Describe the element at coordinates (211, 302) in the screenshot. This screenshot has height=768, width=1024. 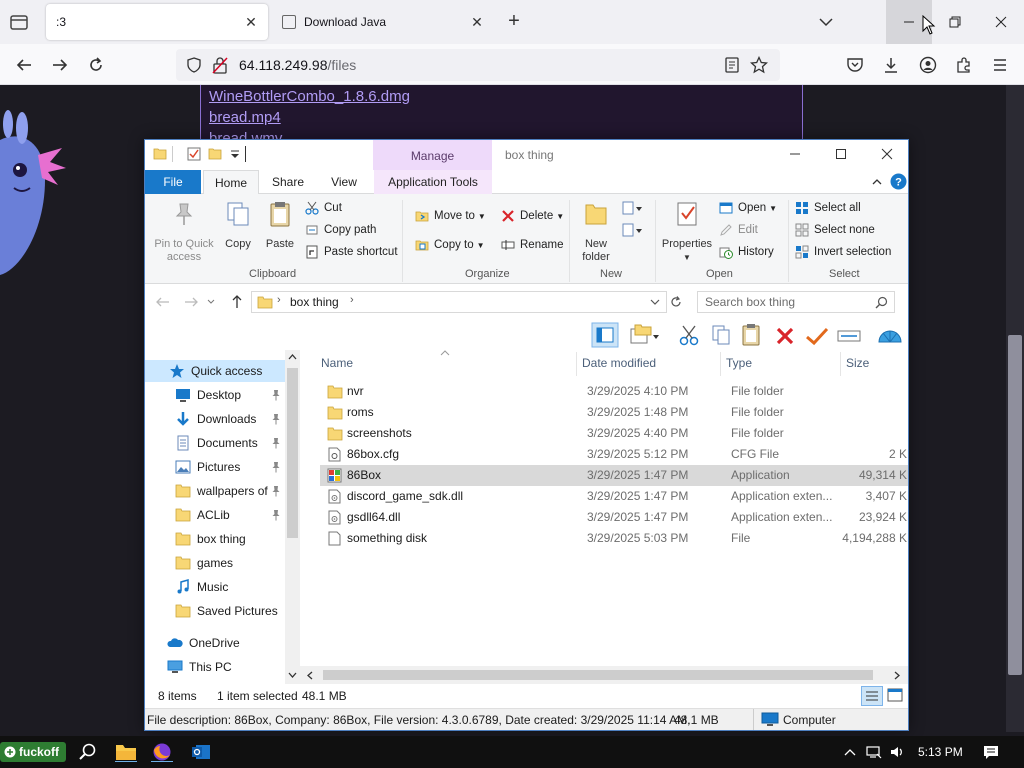
I see `recent-locations-icon` at that location.